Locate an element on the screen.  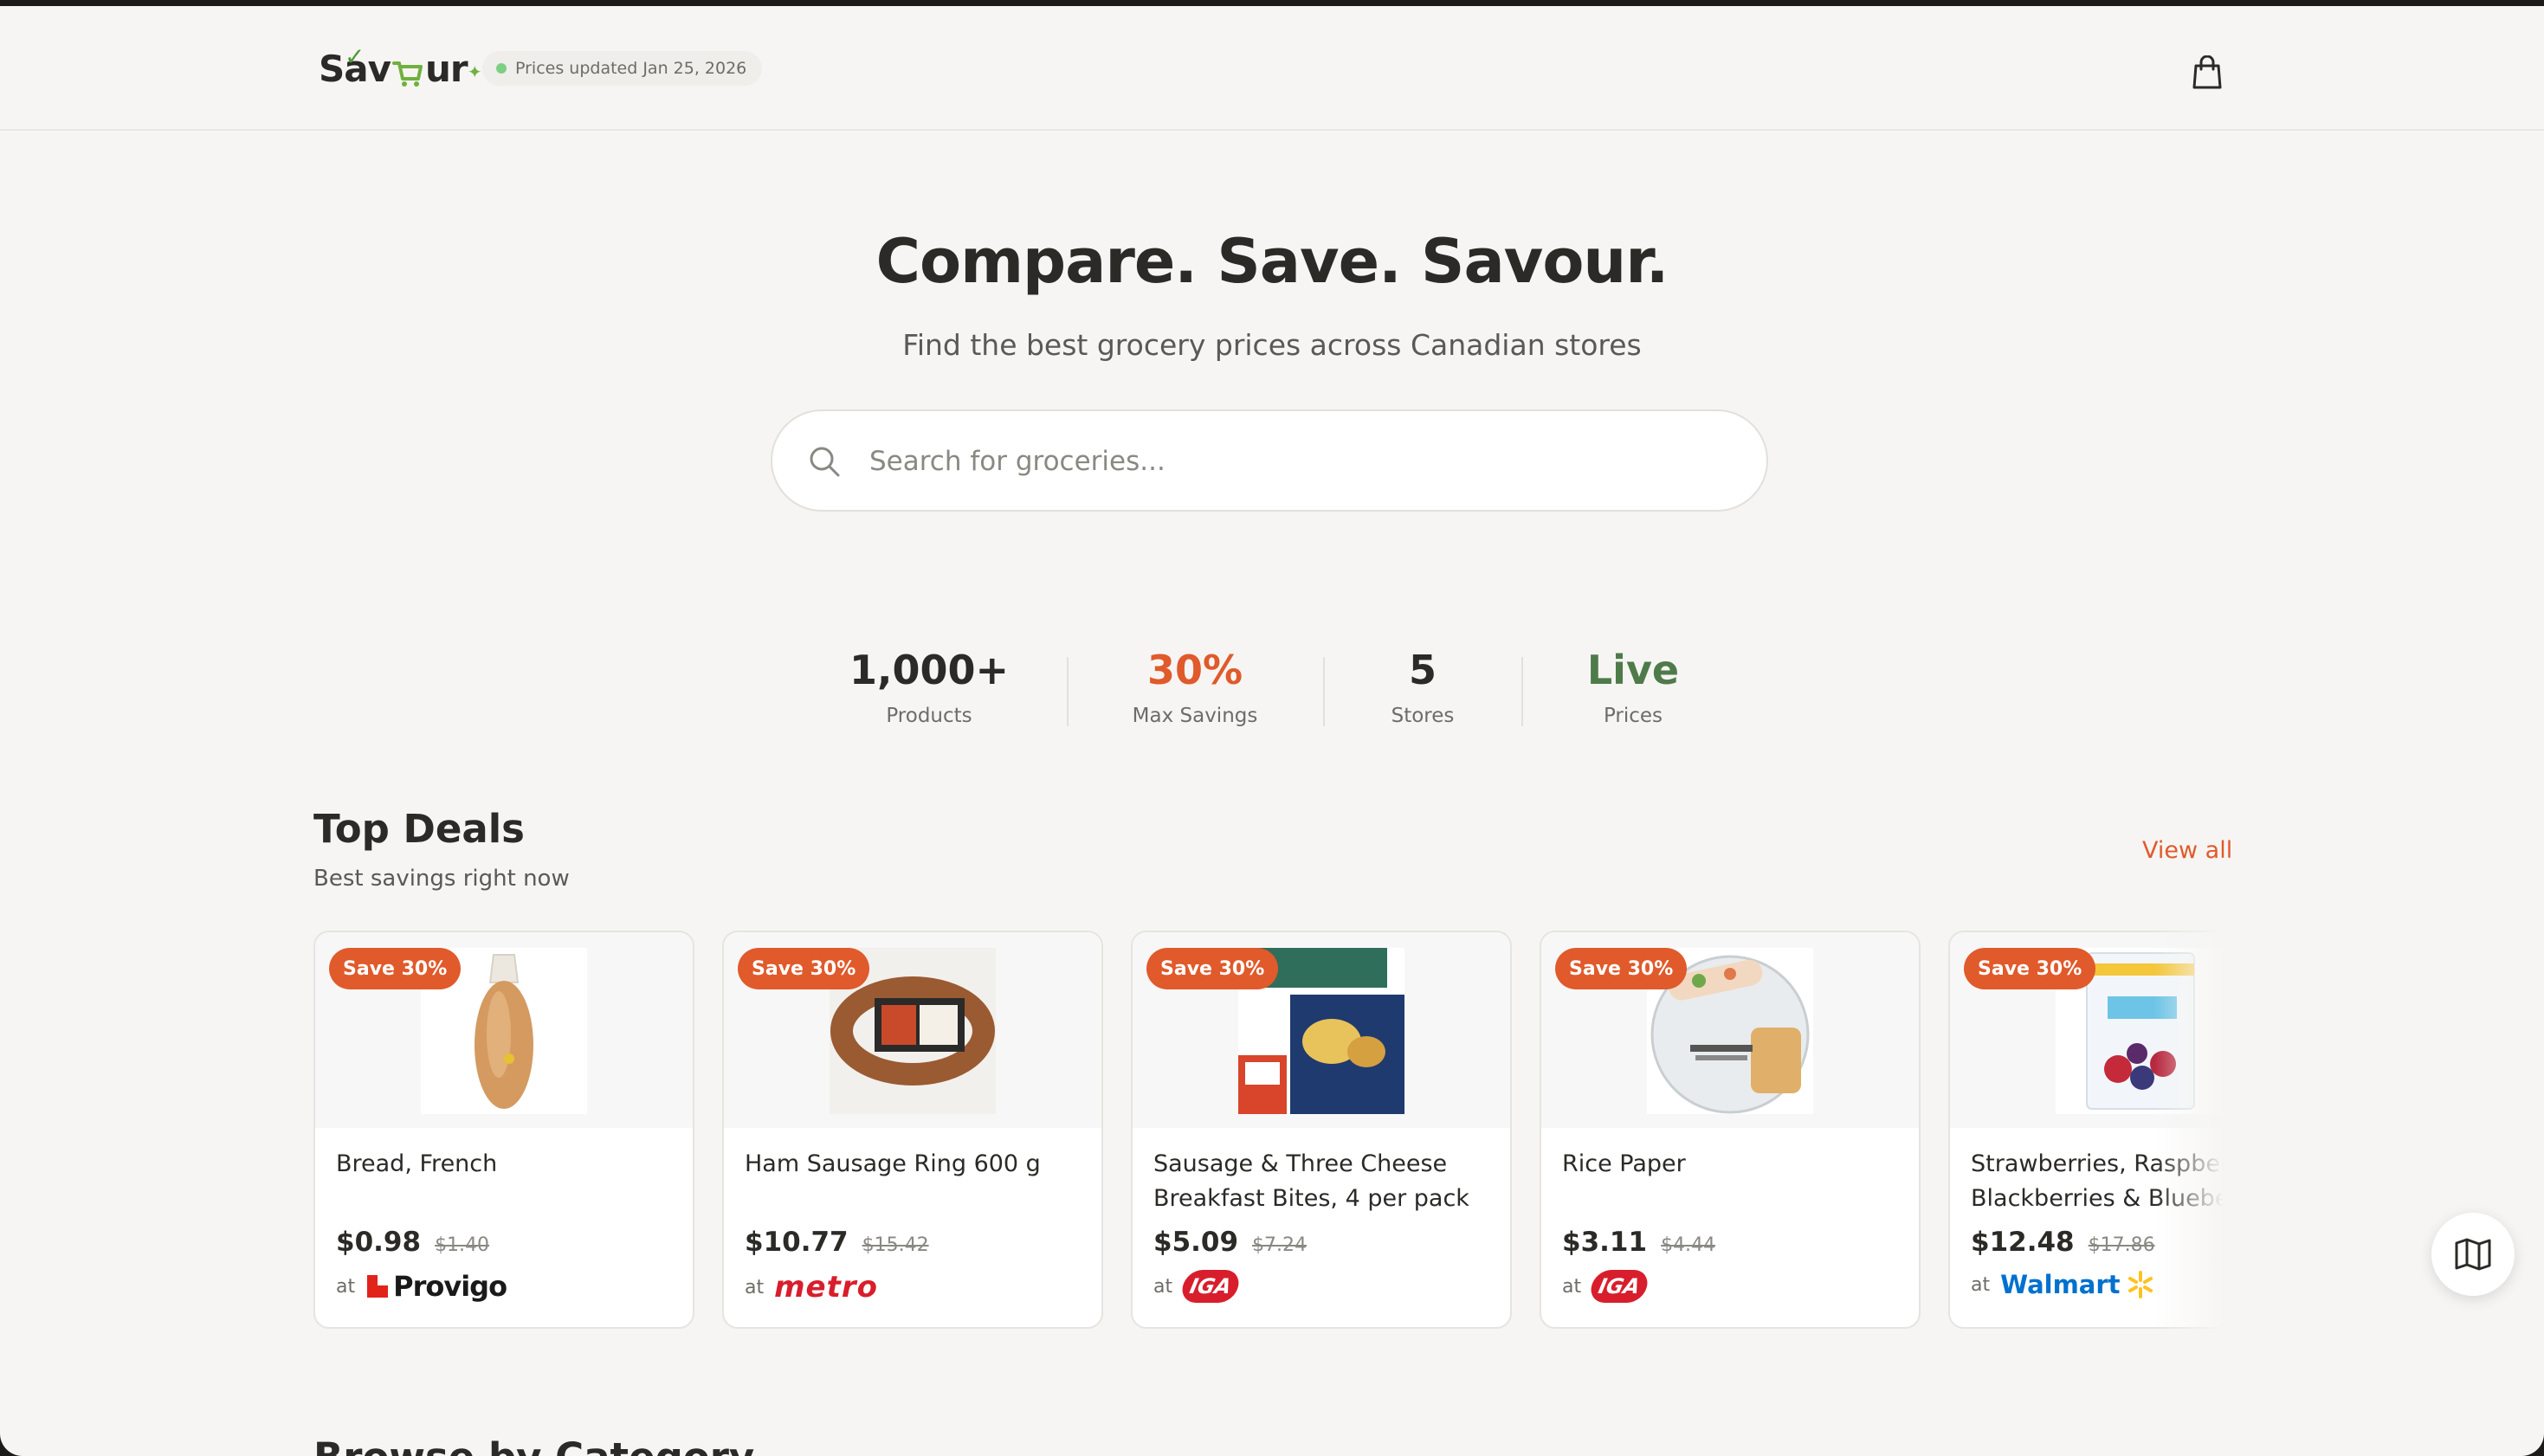
stat-label: Max Savings is located at coordinates (1195, 716).